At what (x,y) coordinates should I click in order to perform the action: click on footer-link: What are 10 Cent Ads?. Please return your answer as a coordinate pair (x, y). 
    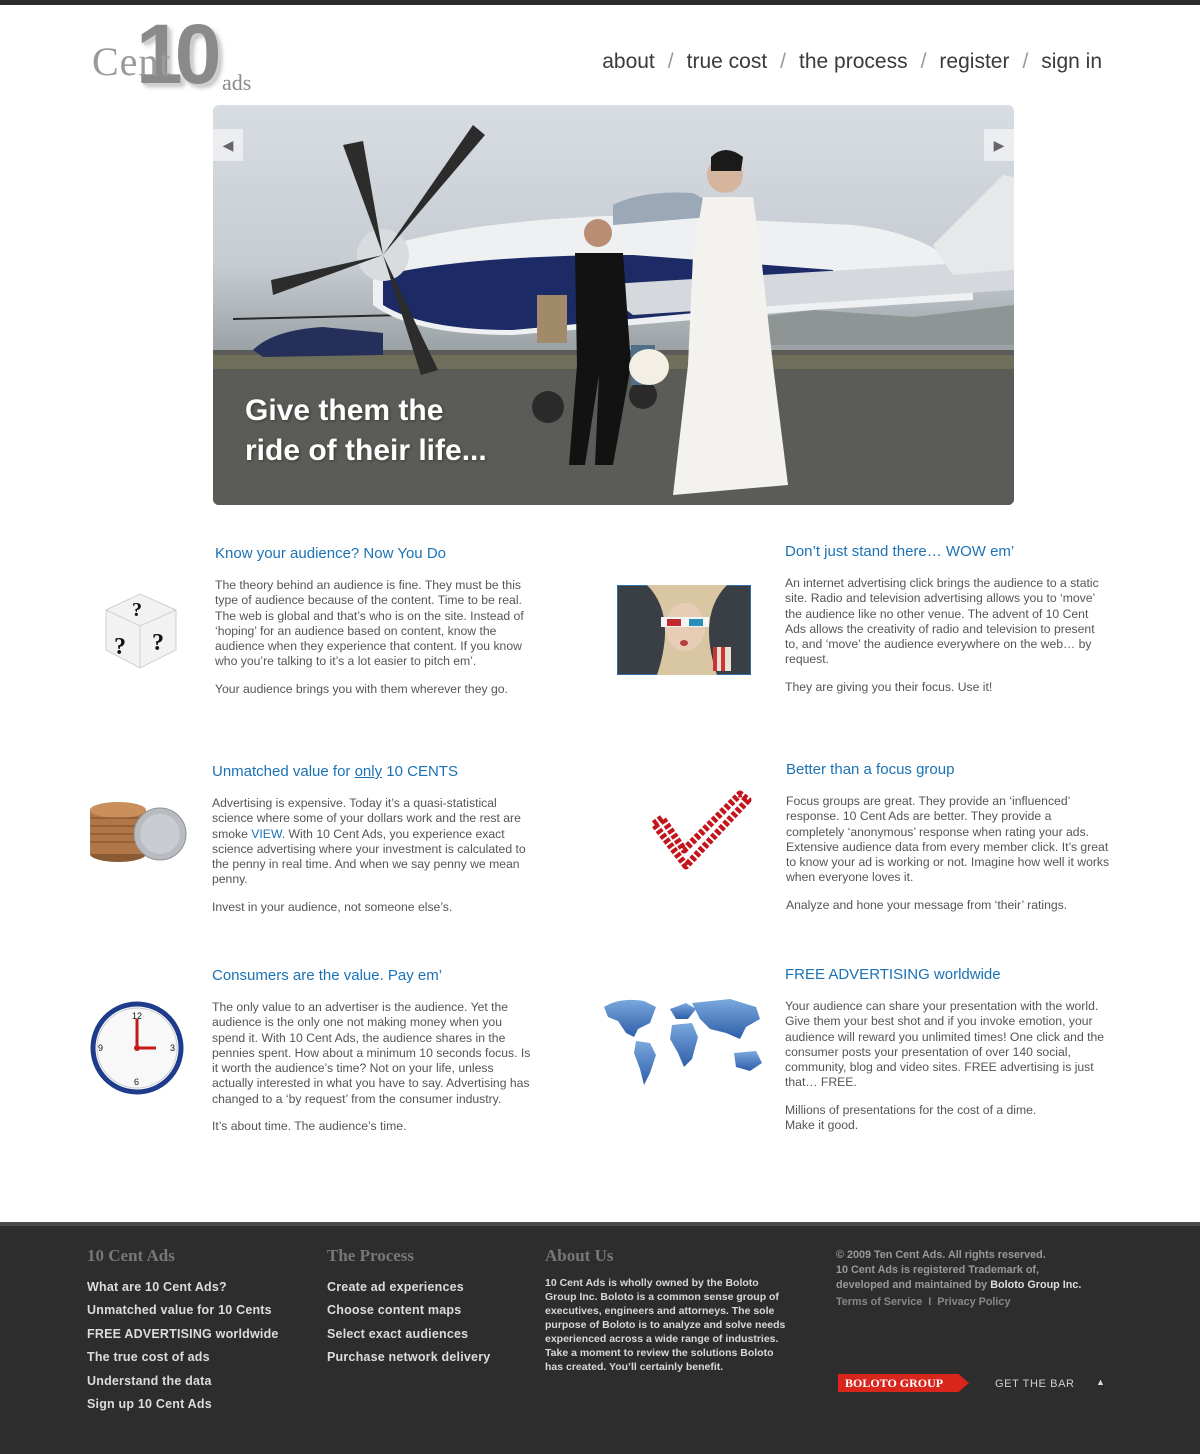
    Looking at the image, I should click on (183, 1287).